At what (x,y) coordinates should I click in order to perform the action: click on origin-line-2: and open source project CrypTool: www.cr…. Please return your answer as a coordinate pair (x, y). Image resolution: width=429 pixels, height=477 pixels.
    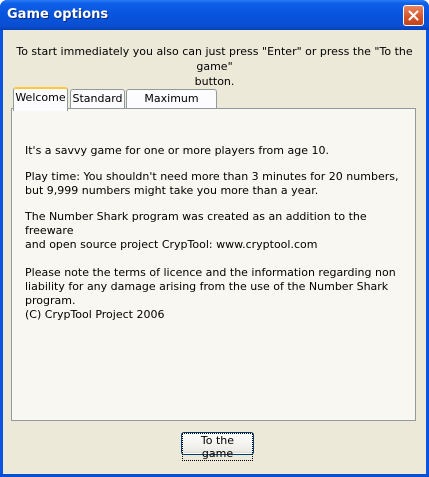
    Looking at the image, I should click on (171, 244).